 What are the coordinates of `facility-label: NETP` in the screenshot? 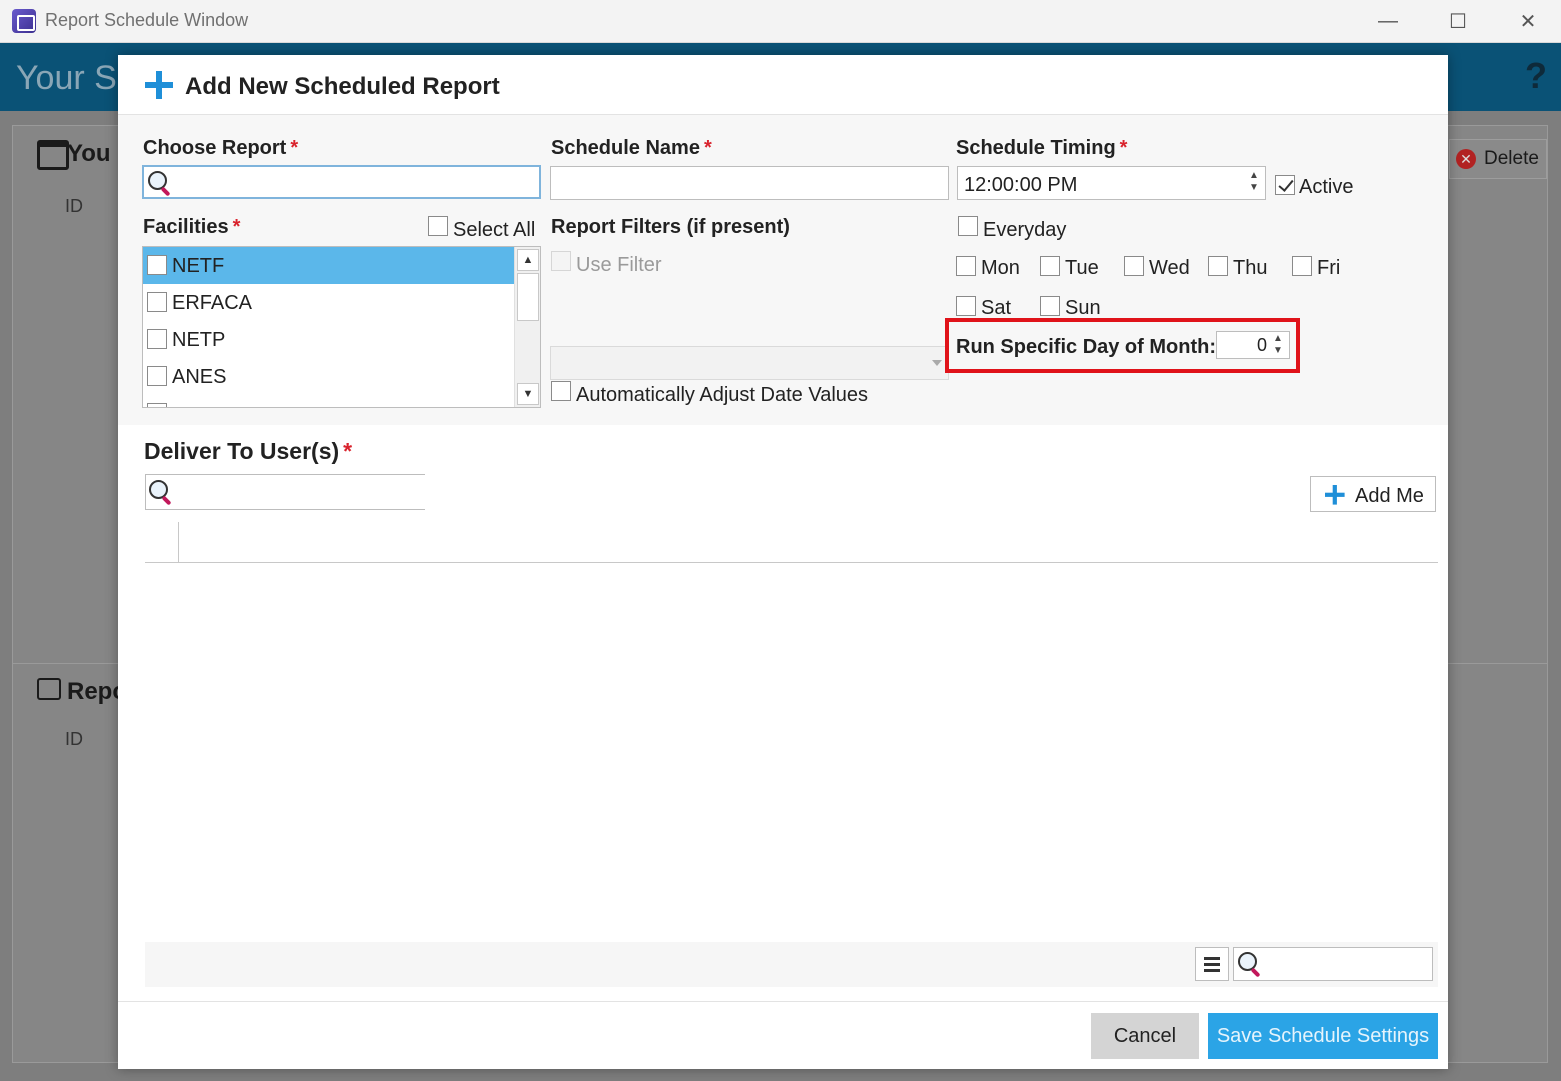 It's located at (199, 340).